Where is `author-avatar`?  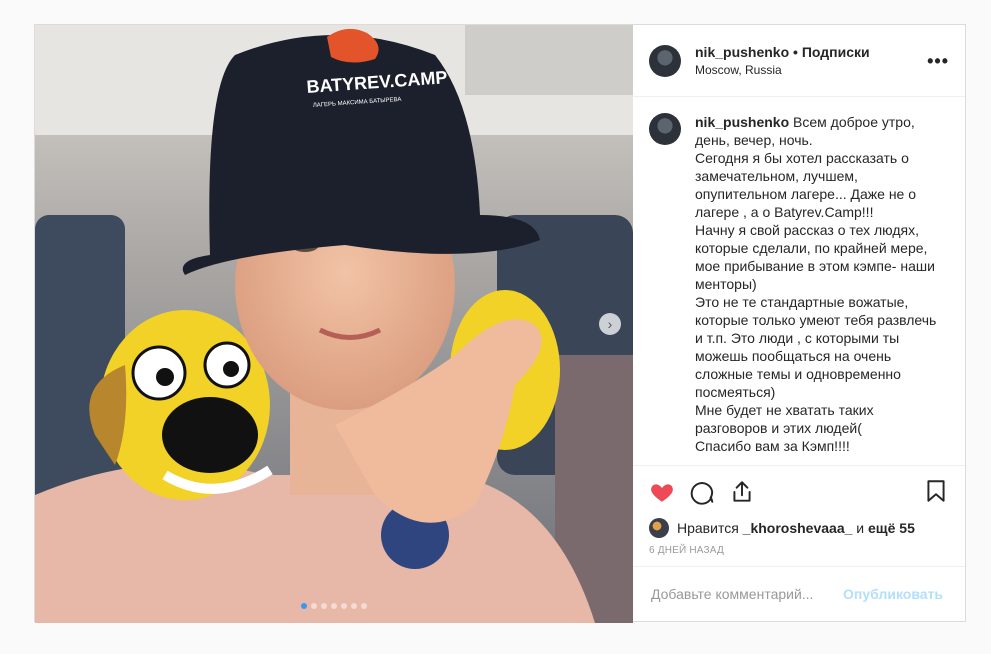 author-avatar is located at coordinates (665, 60).